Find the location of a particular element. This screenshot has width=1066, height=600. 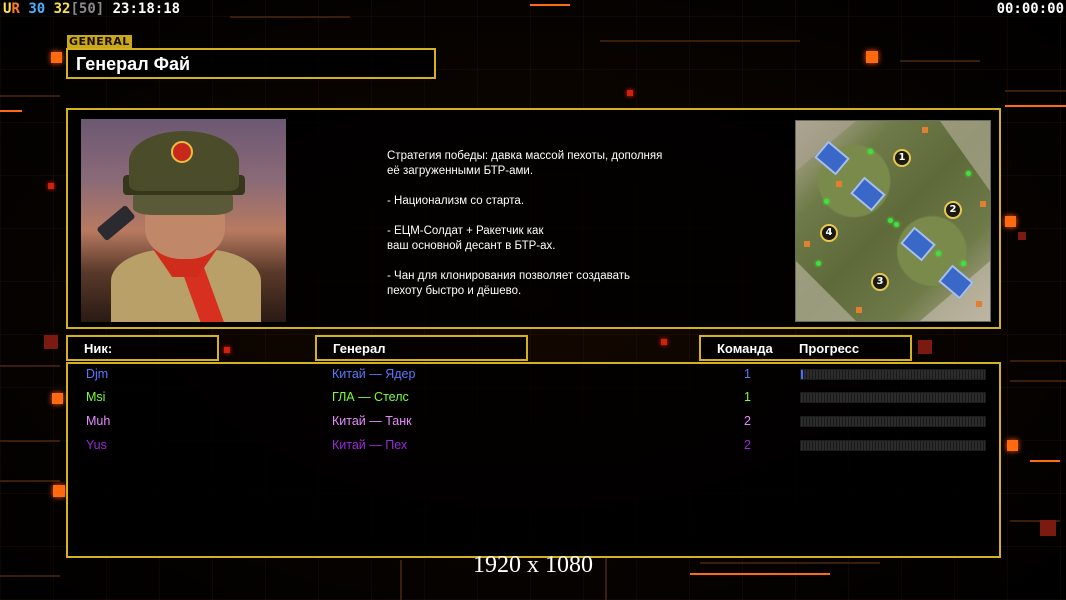

hud-r-label: R is located at coordinates (15, 9).